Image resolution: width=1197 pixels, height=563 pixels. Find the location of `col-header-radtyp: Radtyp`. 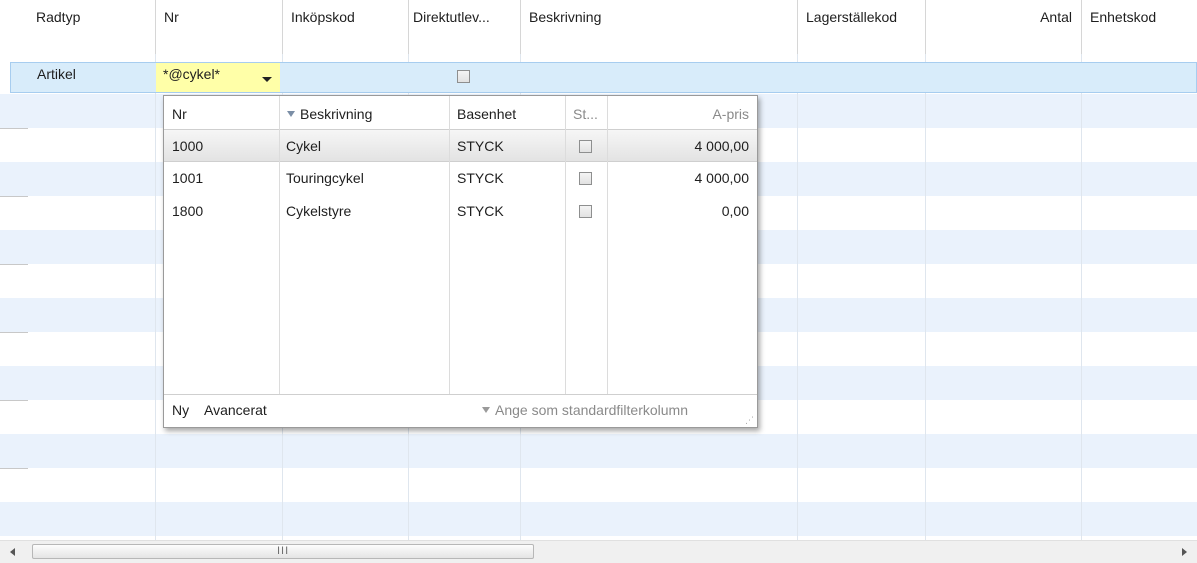

col-header-radtyp: Radtyp is located at coordinates (92, 27).